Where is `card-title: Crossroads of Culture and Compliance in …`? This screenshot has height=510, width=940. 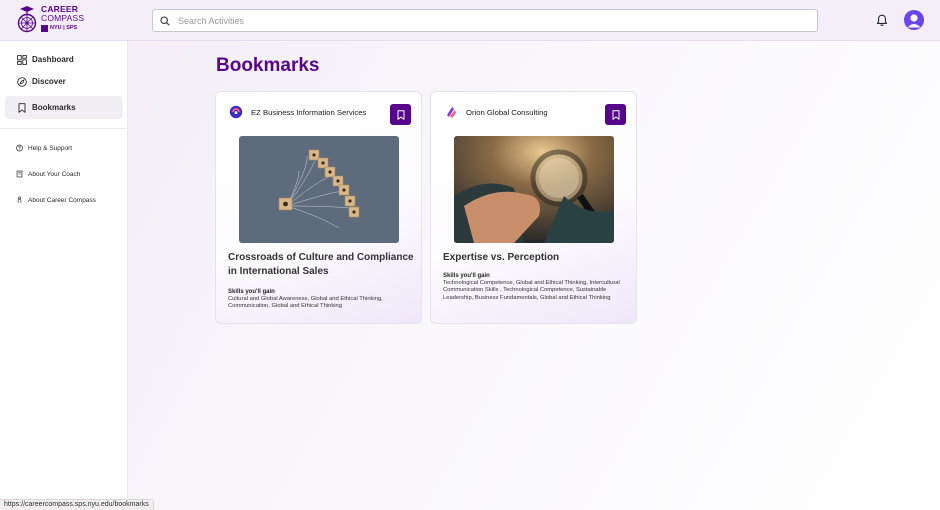
card-title: Crossroads of Culture and Compliance in … is located at coordinates (321, 264).